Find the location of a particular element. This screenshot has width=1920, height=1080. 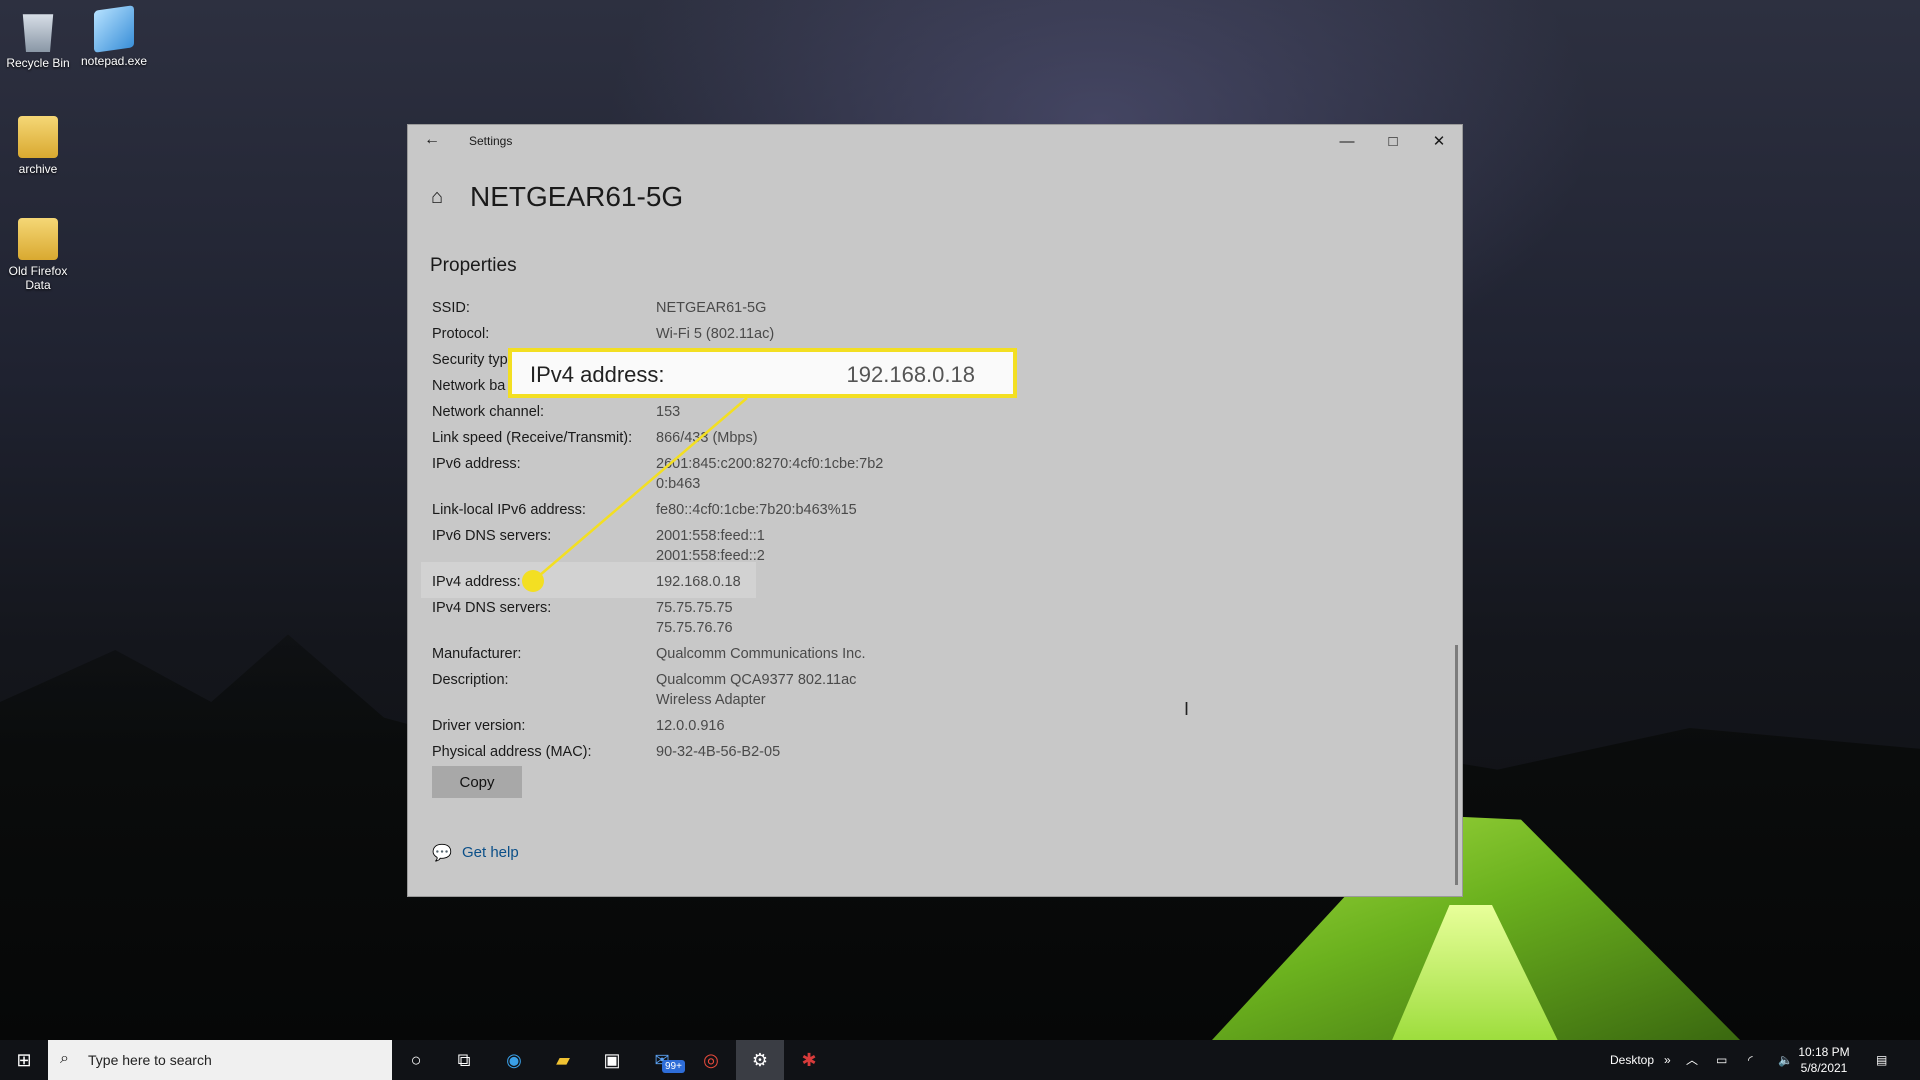

callout-line is located at coordinates (640, 489).